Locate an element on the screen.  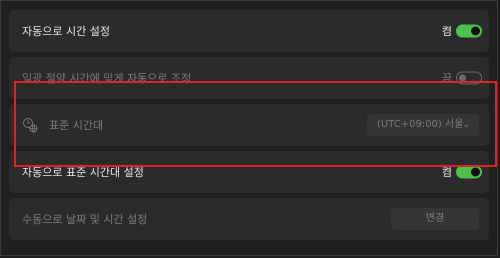
auto-time-label: 자동으로 시간 설정 is located at coordinates (66, 31).